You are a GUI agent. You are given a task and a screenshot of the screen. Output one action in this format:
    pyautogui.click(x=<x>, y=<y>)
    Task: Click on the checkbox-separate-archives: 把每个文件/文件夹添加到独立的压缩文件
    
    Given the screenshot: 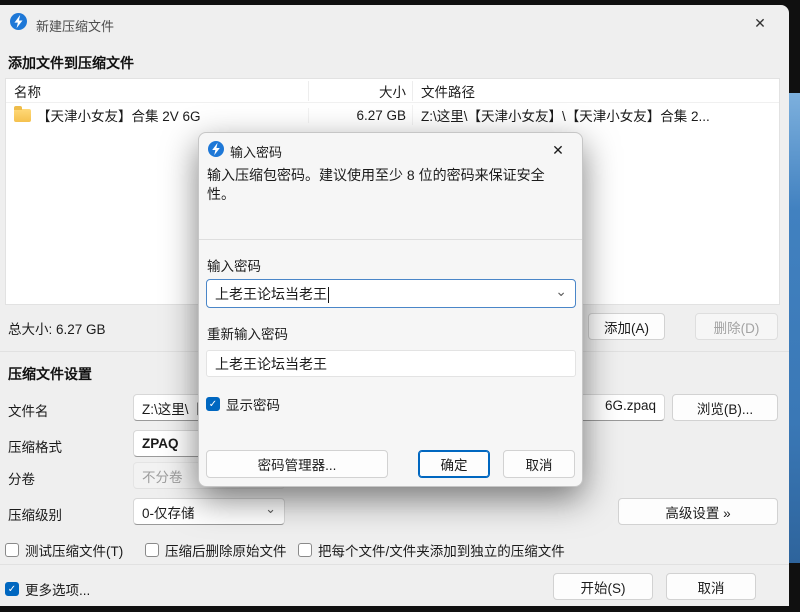 What is the action you would take?
    pyautogui.click(x=431, y=550)
    